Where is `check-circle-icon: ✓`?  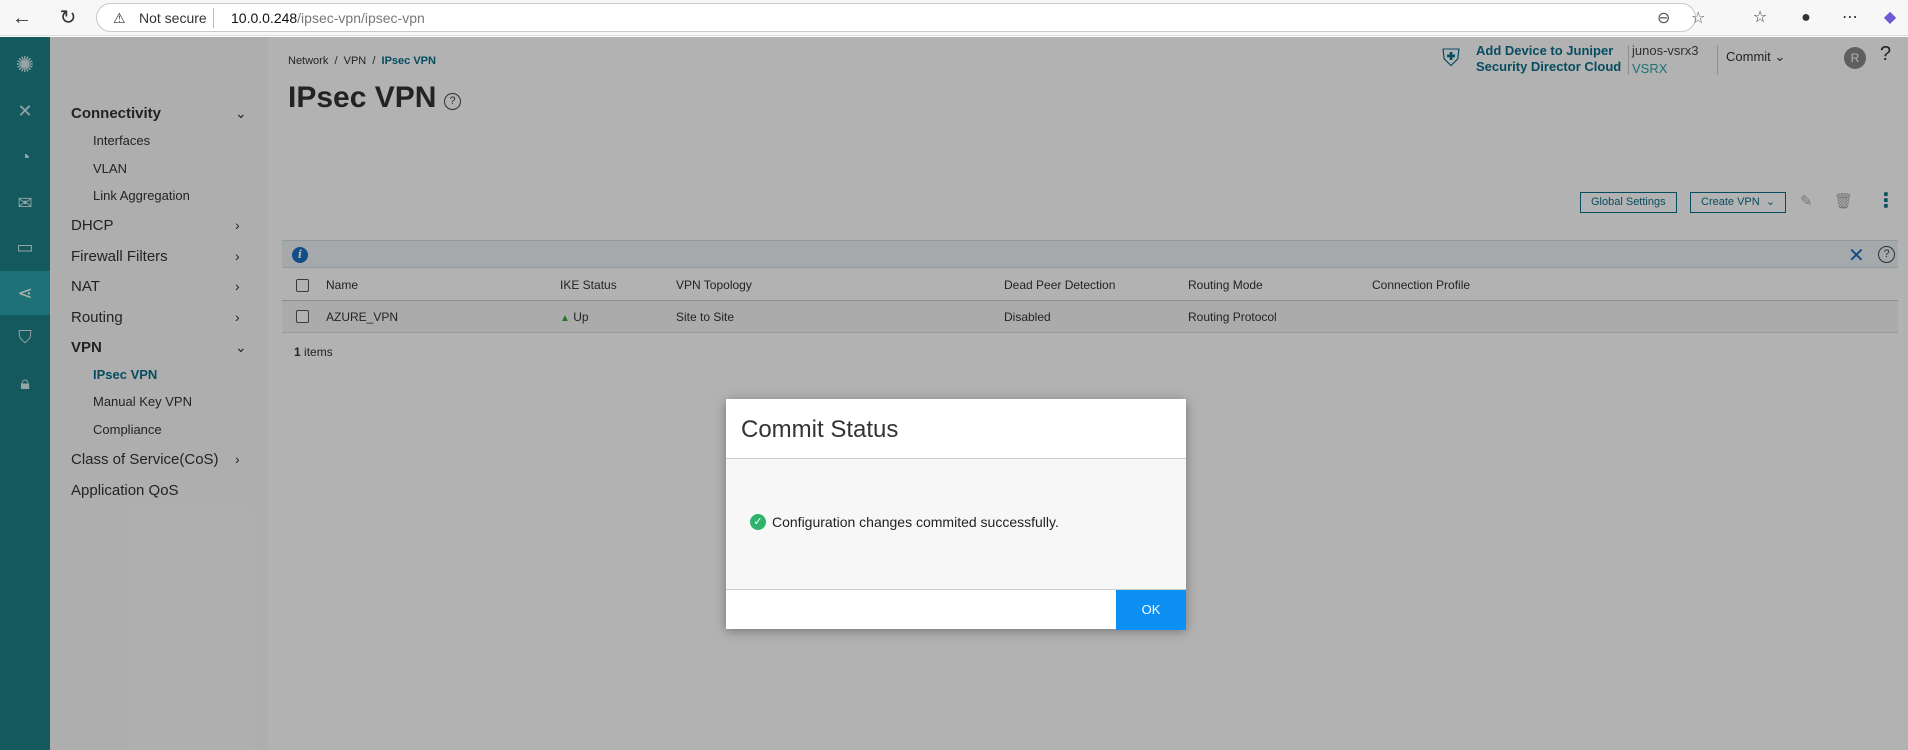 check-circle-icon: ✓ is located at coordinates (758, 522).